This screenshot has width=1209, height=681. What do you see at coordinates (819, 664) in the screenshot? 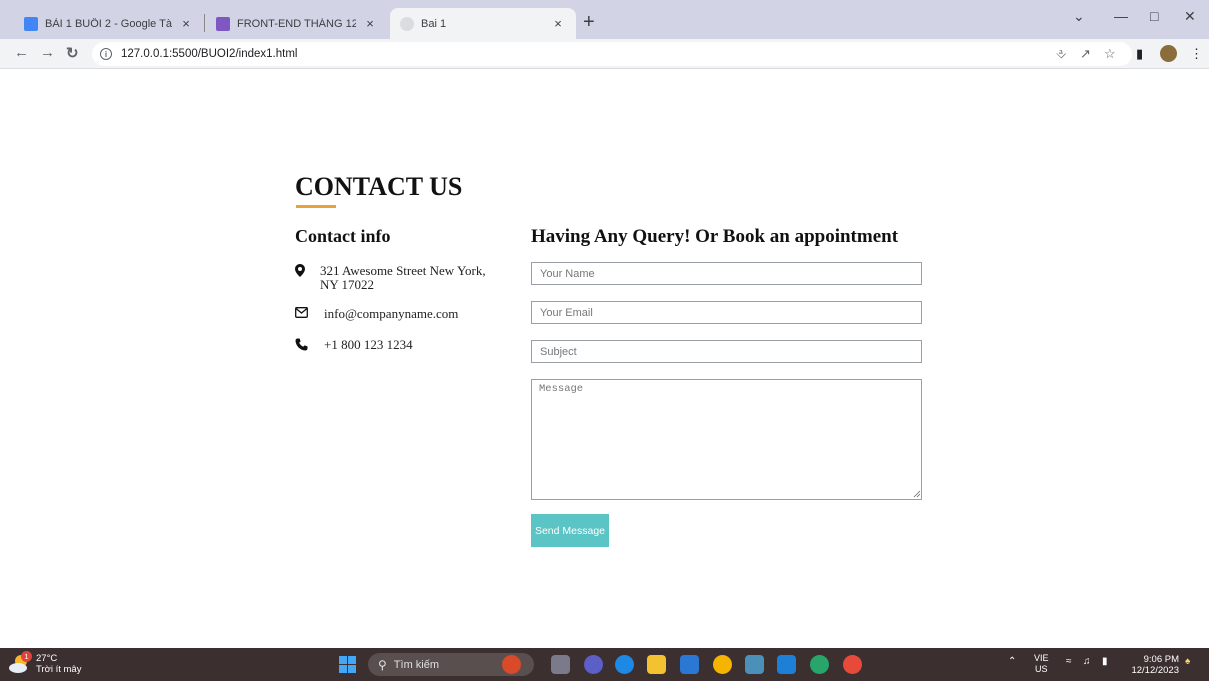
I see `edge-icon` at bounding box center [819, 664].